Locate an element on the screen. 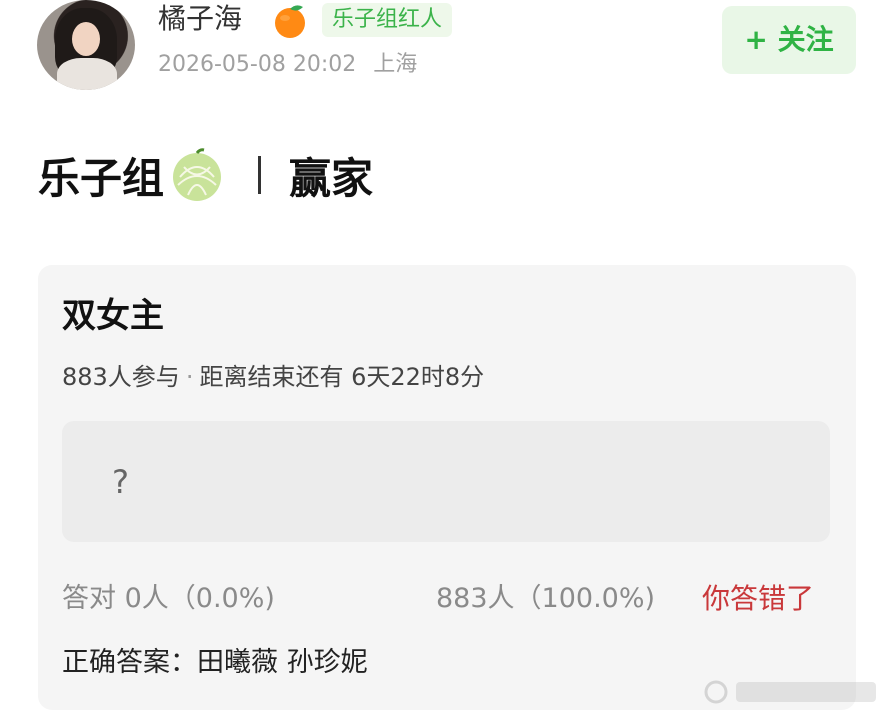 The height and width of the screenshot is (710, 893). quiz-info: 883人参与 · 距离结束还有 6天22时8分 is located at coordinates (273, 377).